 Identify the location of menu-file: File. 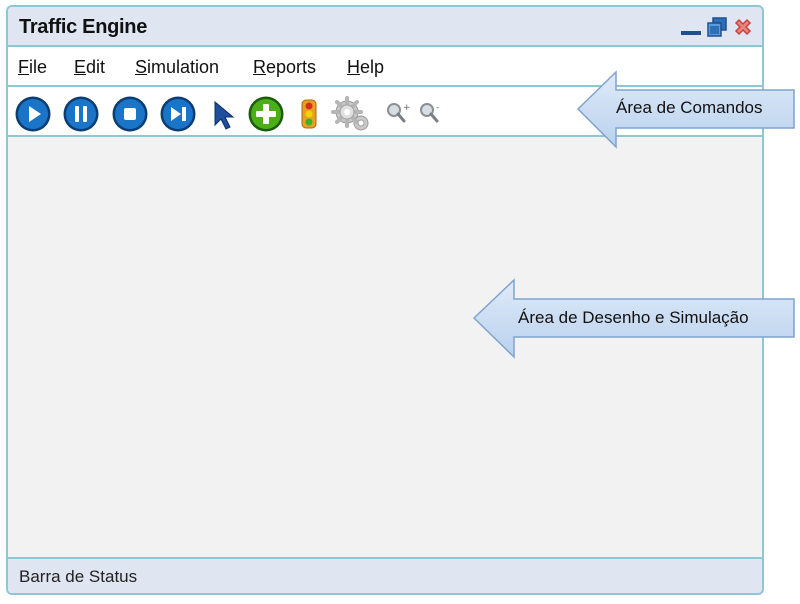
(32, 67).